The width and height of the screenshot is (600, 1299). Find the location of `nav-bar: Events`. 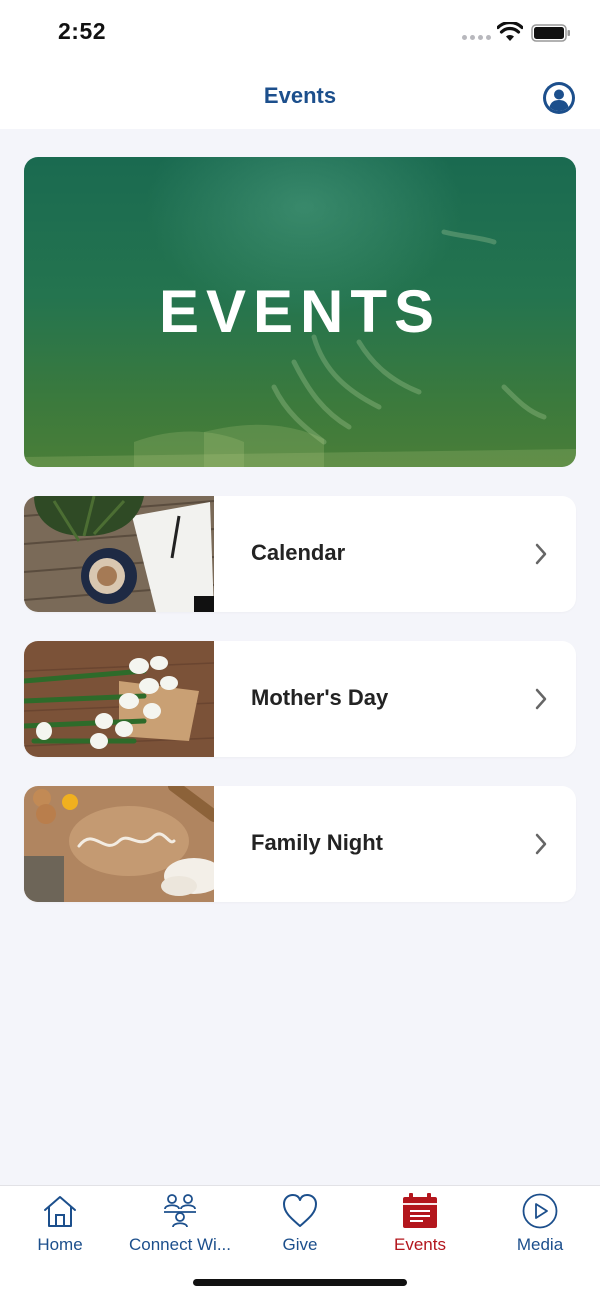

nav-bar: Events is located at coordinates (300, 96).